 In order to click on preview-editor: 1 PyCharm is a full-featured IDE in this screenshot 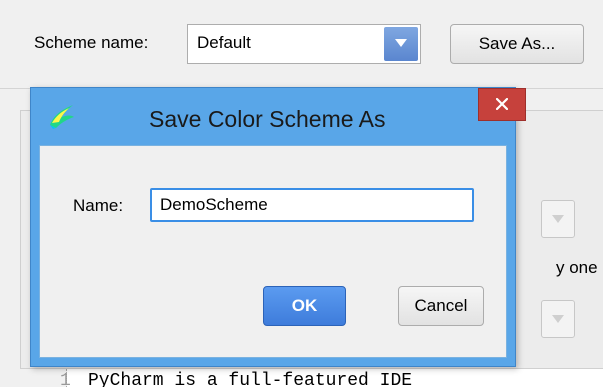, I will do `click(311, 377)`.